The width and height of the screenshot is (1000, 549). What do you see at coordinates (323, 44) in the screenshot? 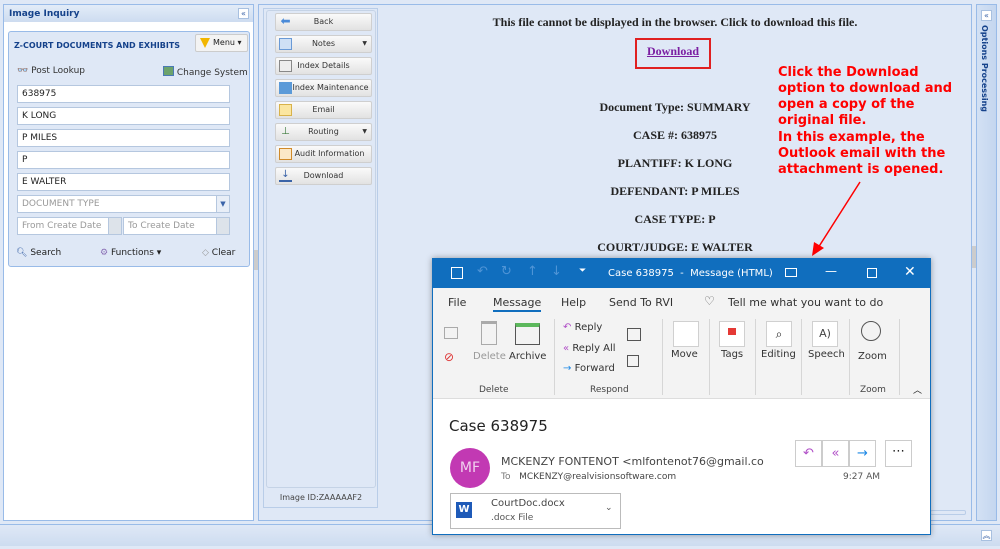
I see `notes-button: Notes ▼` at bounding box center [323, 44].